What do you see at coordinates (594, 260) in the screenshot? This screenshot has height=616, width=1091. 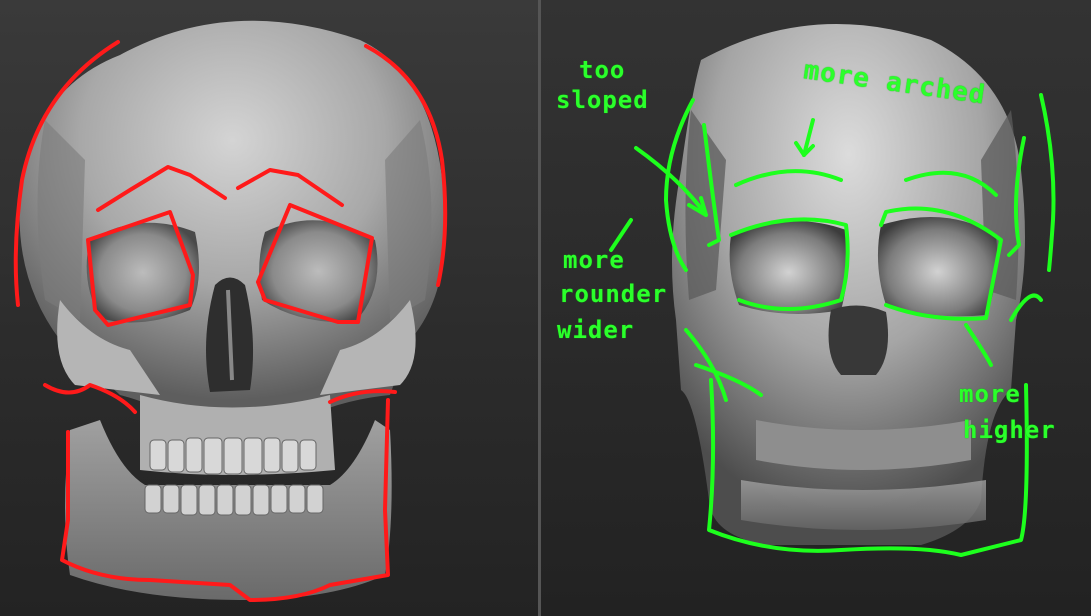 I see `annotation-more: more` at bounding box center [594, 260].